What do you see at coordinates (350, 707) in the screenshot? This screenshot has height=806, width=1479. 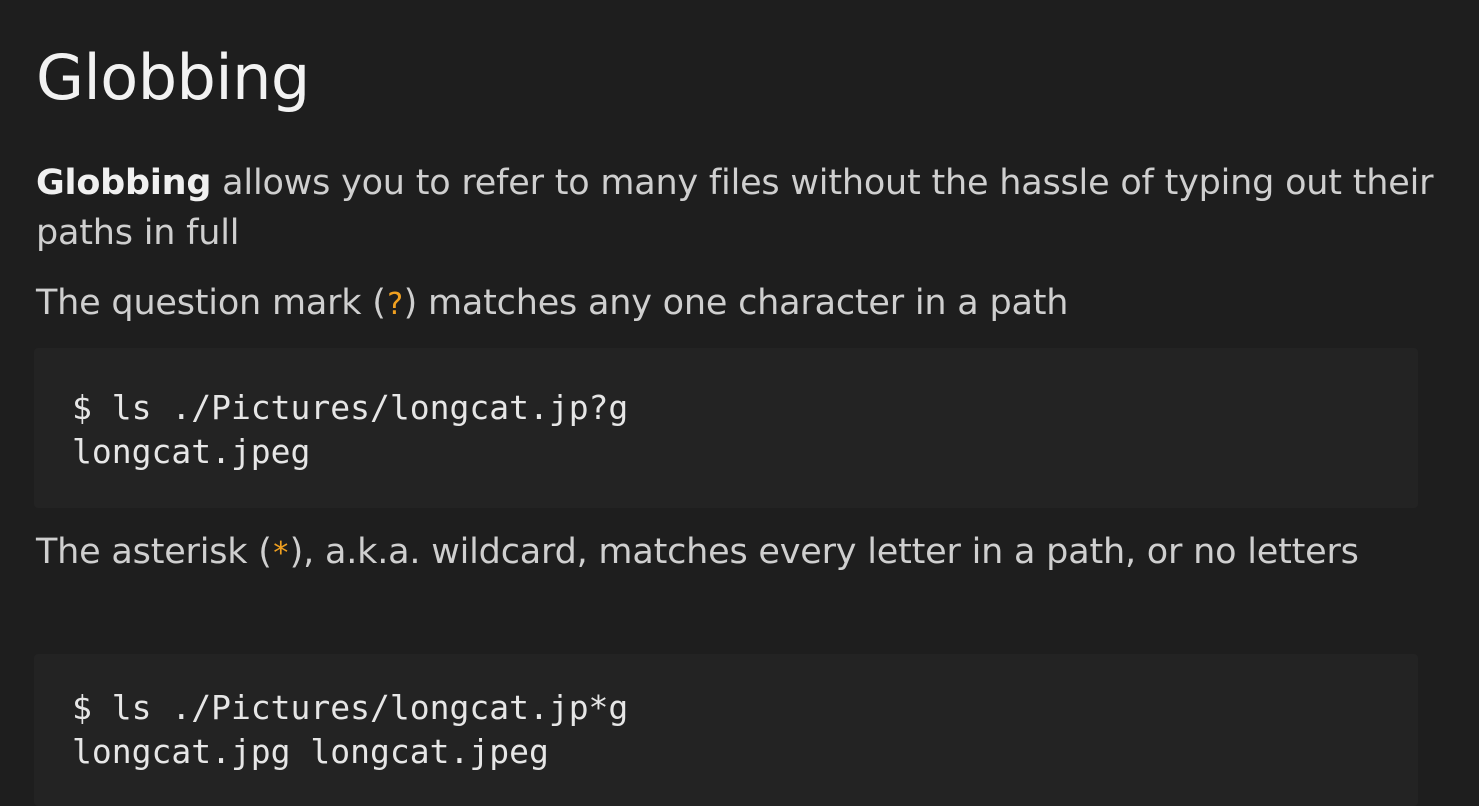 I see `code-line-command: $ ls ./Pictures/longcat.jp*g` at bounding box center [350, 707].